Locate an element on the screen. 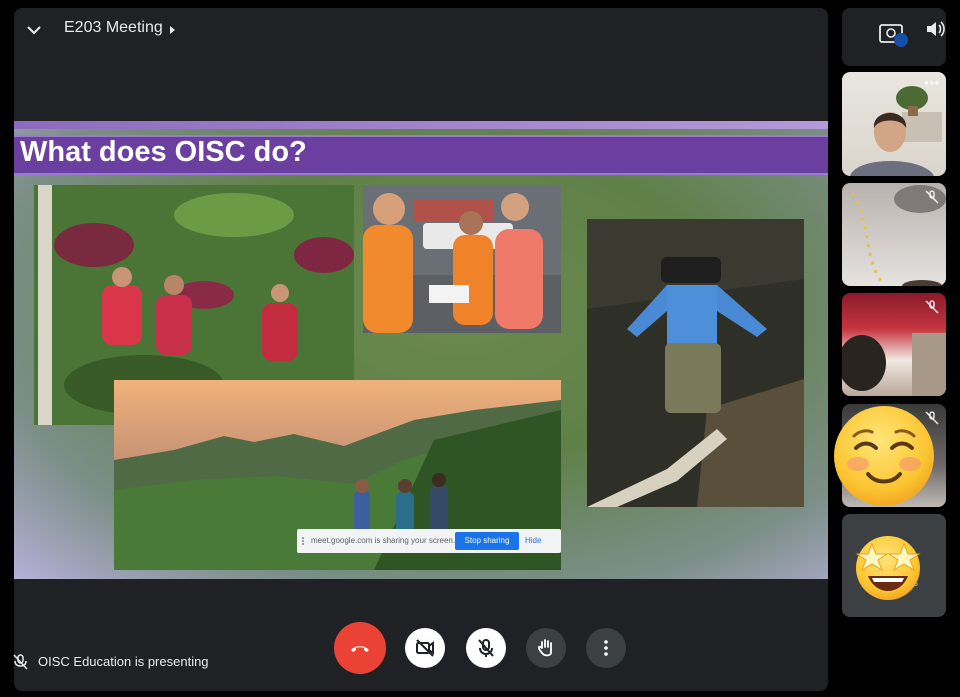  raise-hand-icon is located at coordinates (544, 648).